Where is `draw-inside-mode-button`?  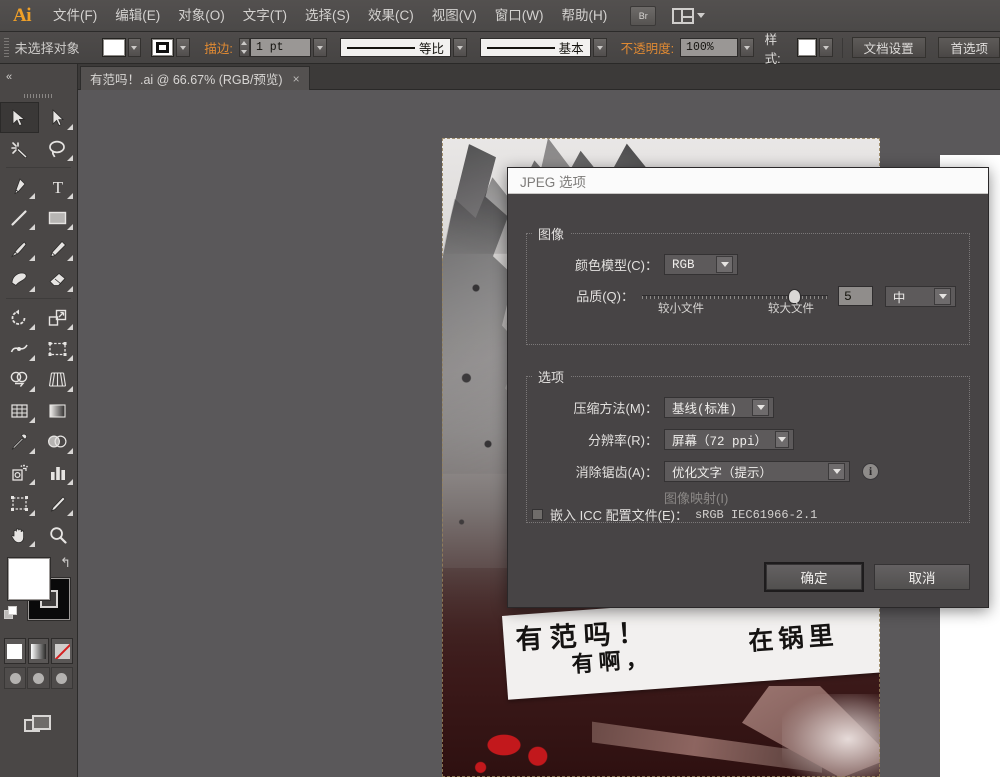
draw-inside-mode-button is located at coordinates (61, 678).